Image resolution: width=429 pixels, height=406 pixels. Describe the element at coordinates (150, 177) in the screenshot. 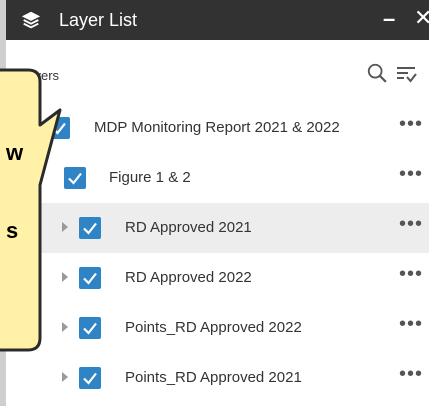

I see `layer-label: Figure 1 & 2` at that location.